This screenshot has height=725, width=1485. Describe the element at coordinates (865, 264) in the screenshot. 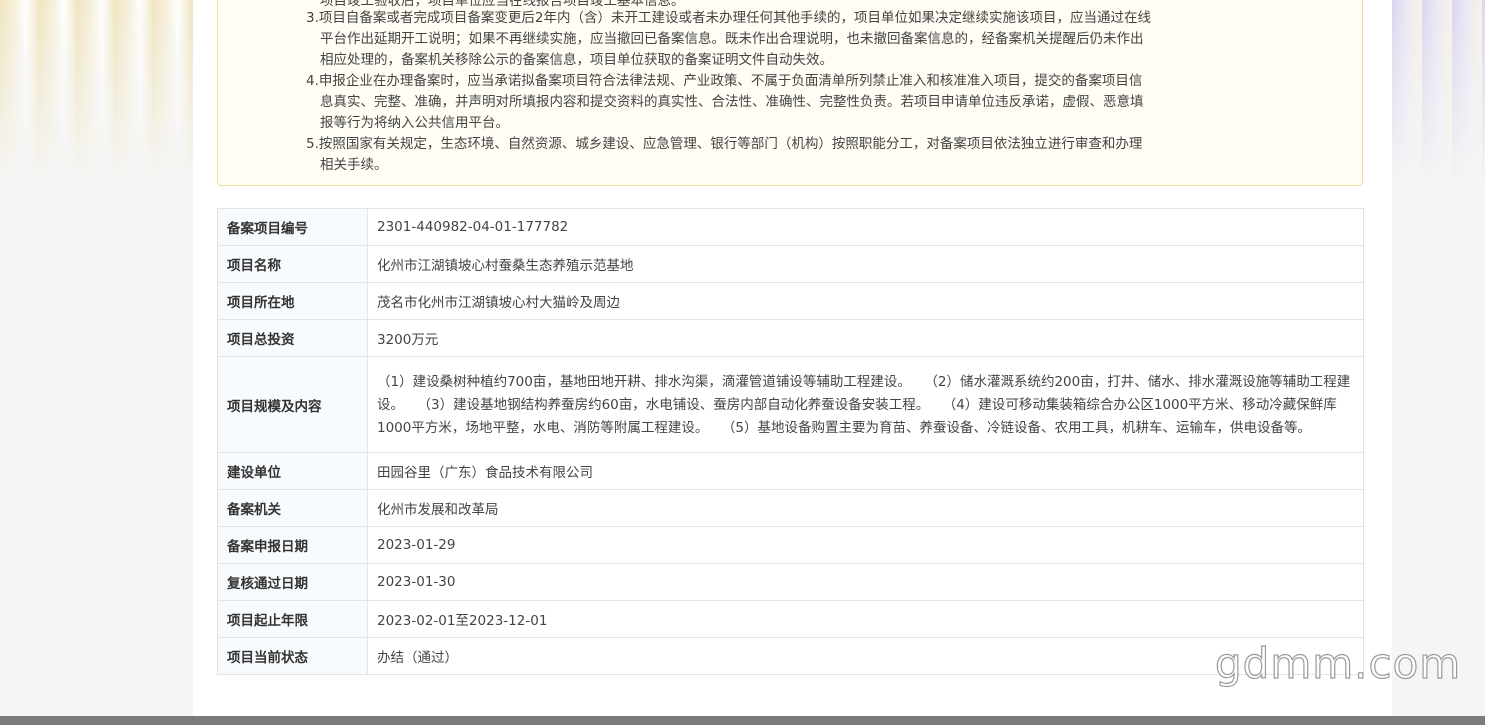

I see `row-value: 化州市江湖镇坡心村蚕桑生态养殖示范基地` at that location.